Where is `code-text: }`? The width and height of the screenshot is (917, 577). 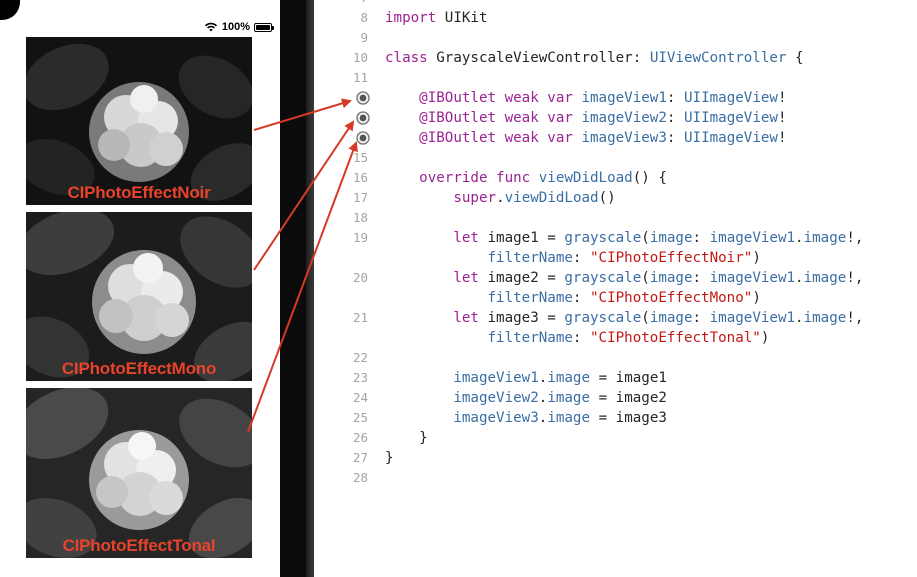 code-text: } is located at coordinates (406, 438).